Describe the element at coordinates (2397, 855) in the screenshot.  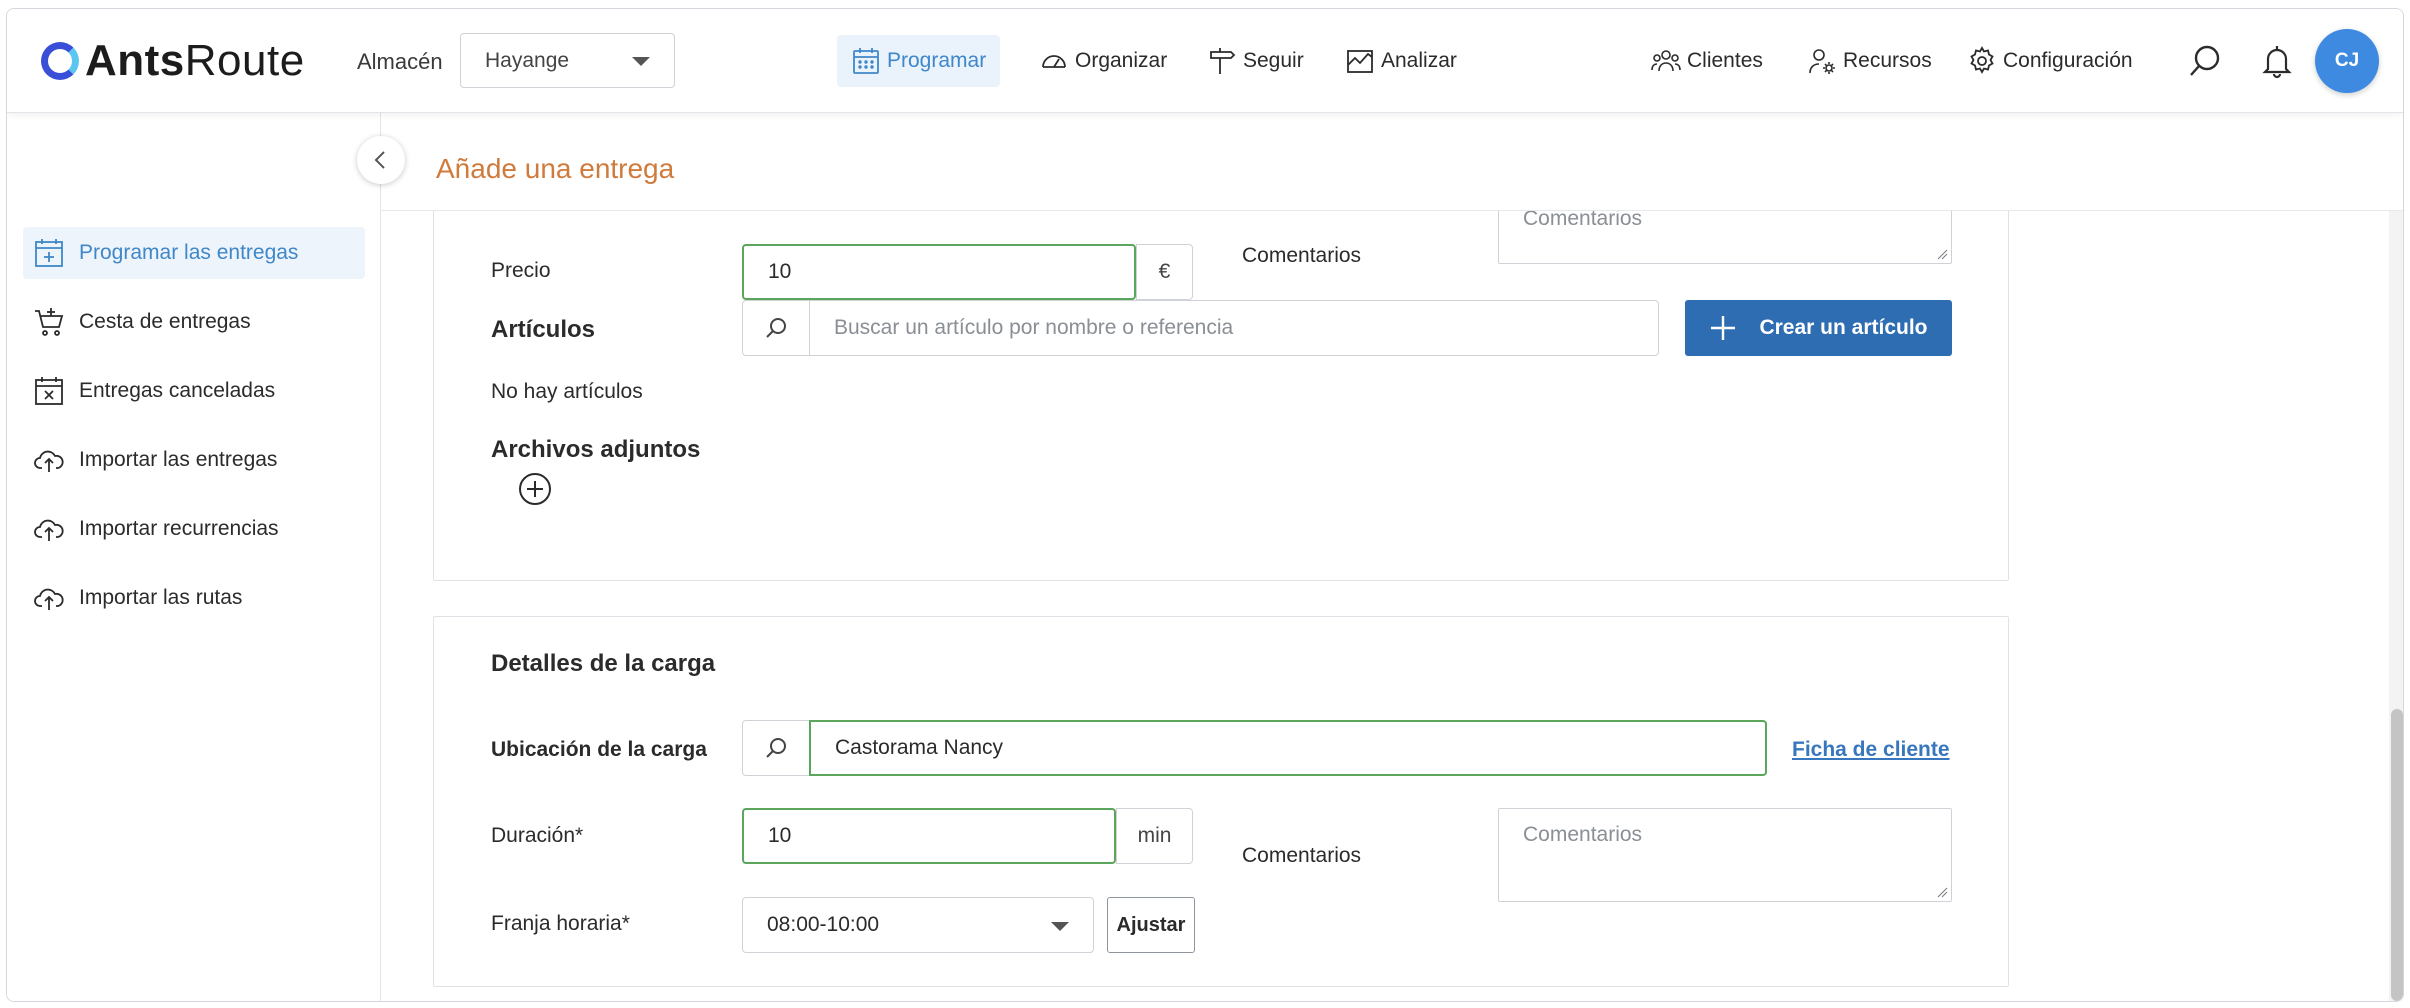
I see `scrollbar-thumb` at that location.